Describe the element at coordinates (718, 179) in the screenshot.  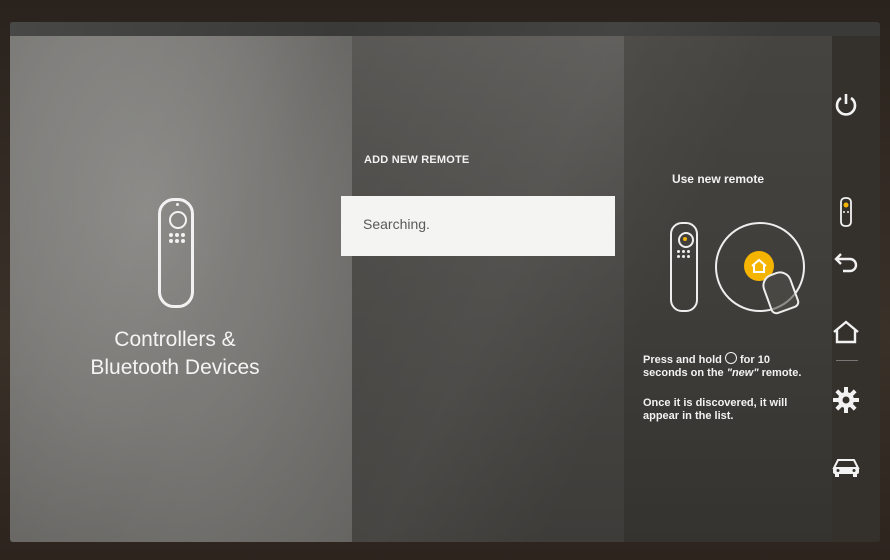
I see `use-new-remote-title: Use new remote` at that location.